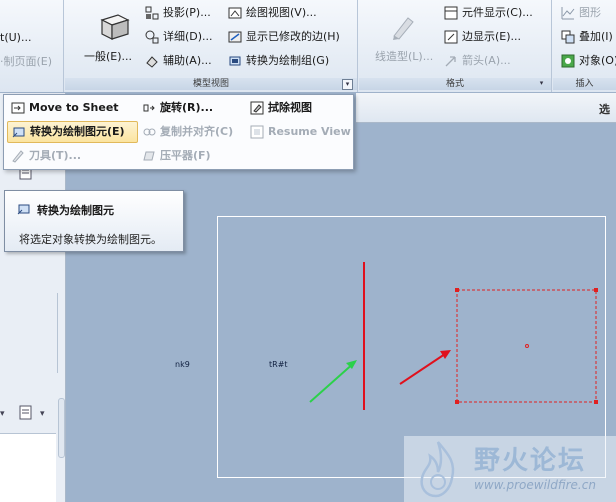  What do you see at coordinates (309, 131) in the screenshot?
I see `resume-view-label: Resume View` at bounding box center [309, 131].